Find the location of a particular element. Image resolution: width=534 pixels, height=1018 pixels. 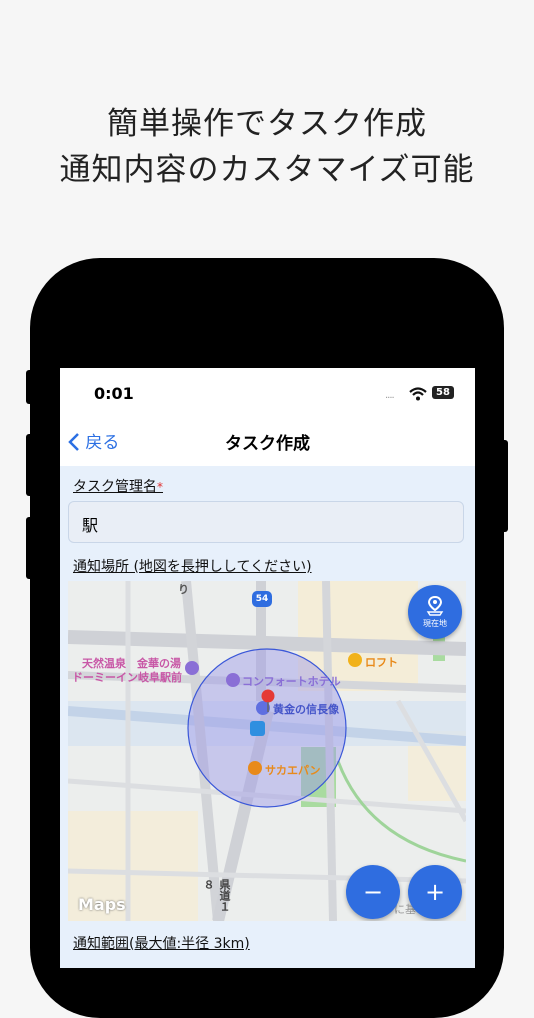

required-mark: * is located at coordinates (160, 487).